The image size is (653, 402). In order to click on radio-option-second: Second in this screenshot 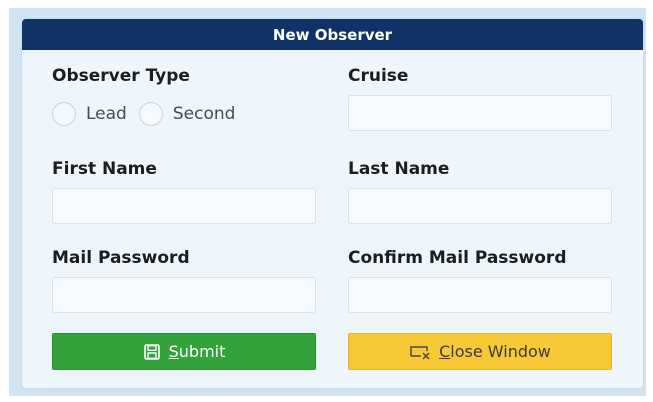, I will do `click(187, 114)`.